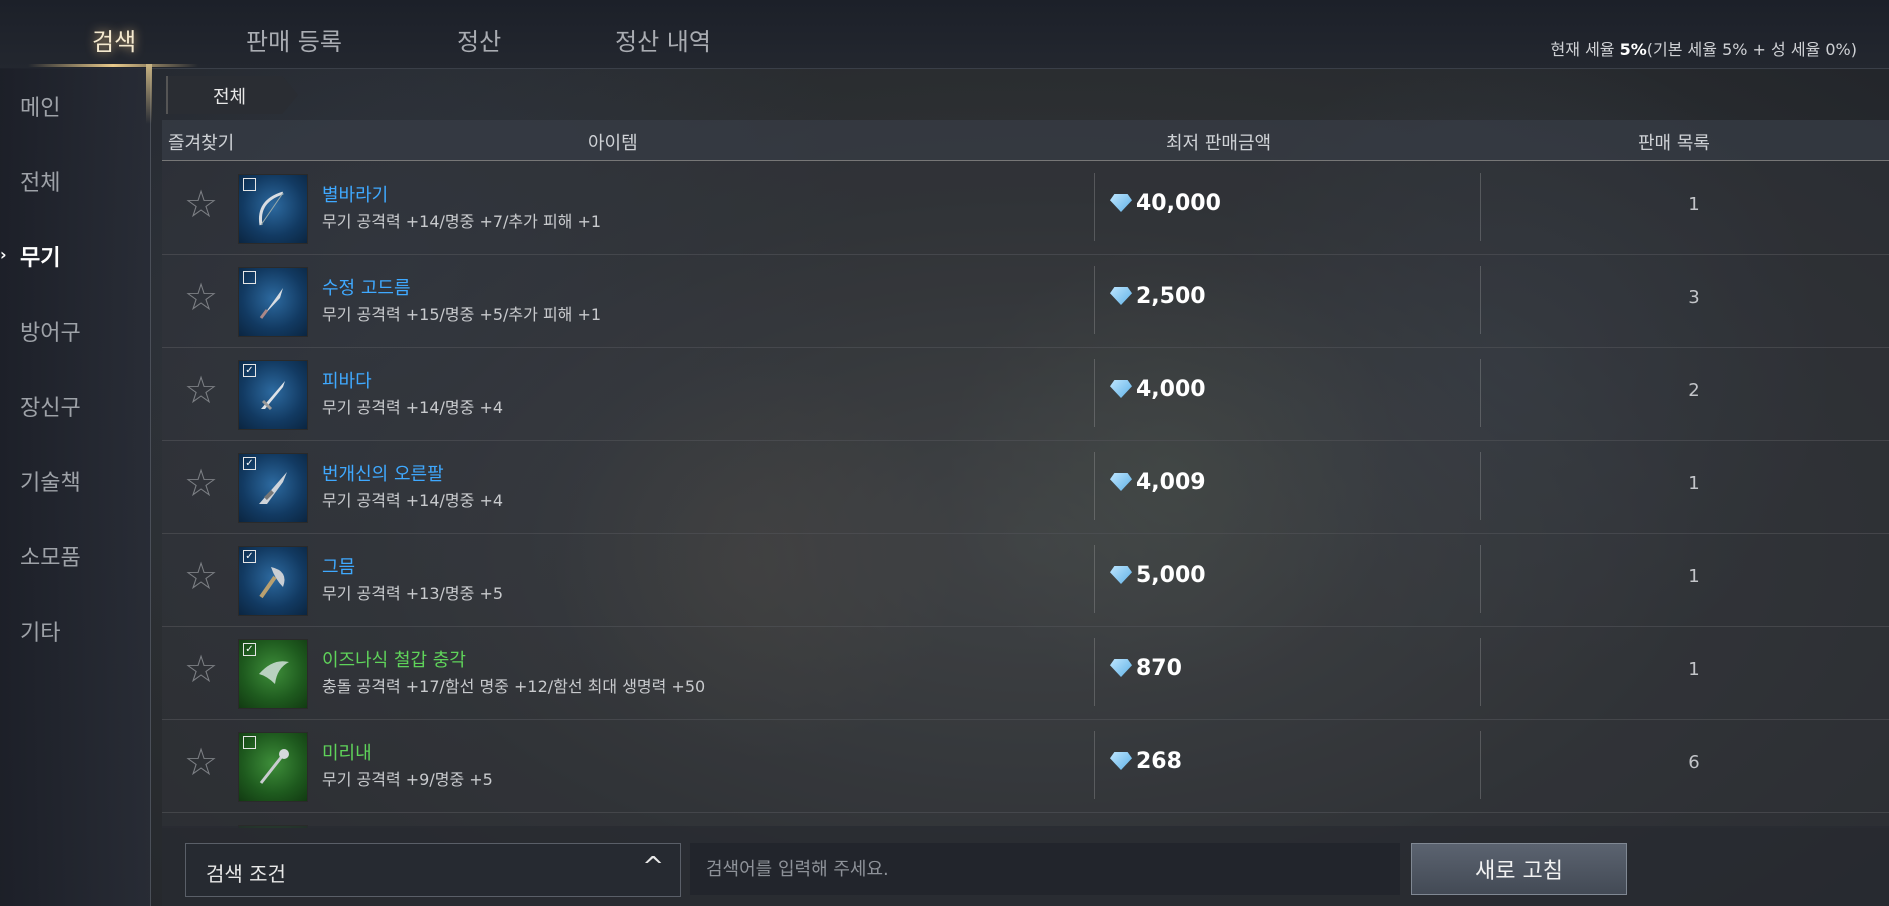 This screenshot has height=906, width=1889. Describe the element at coordinates (114, 39) in the screenshot. I see `tab-search: 검색` at that location.